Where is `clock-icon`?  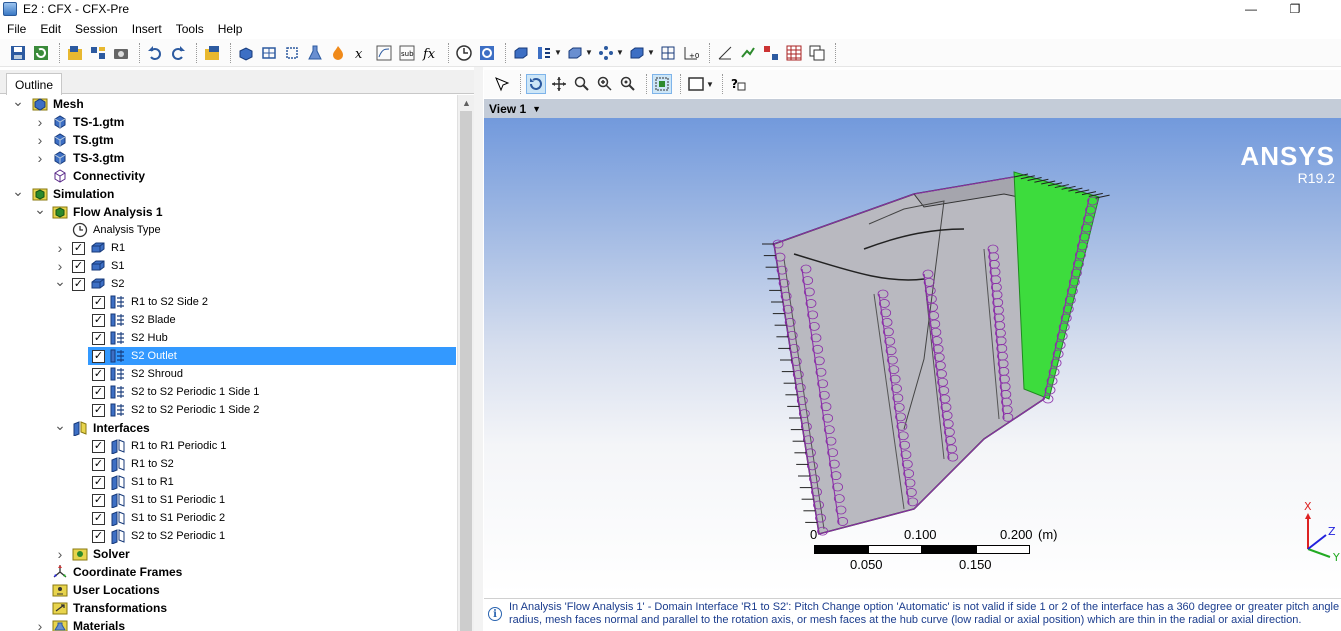
clock-icon is located at coordinates (464, 53).